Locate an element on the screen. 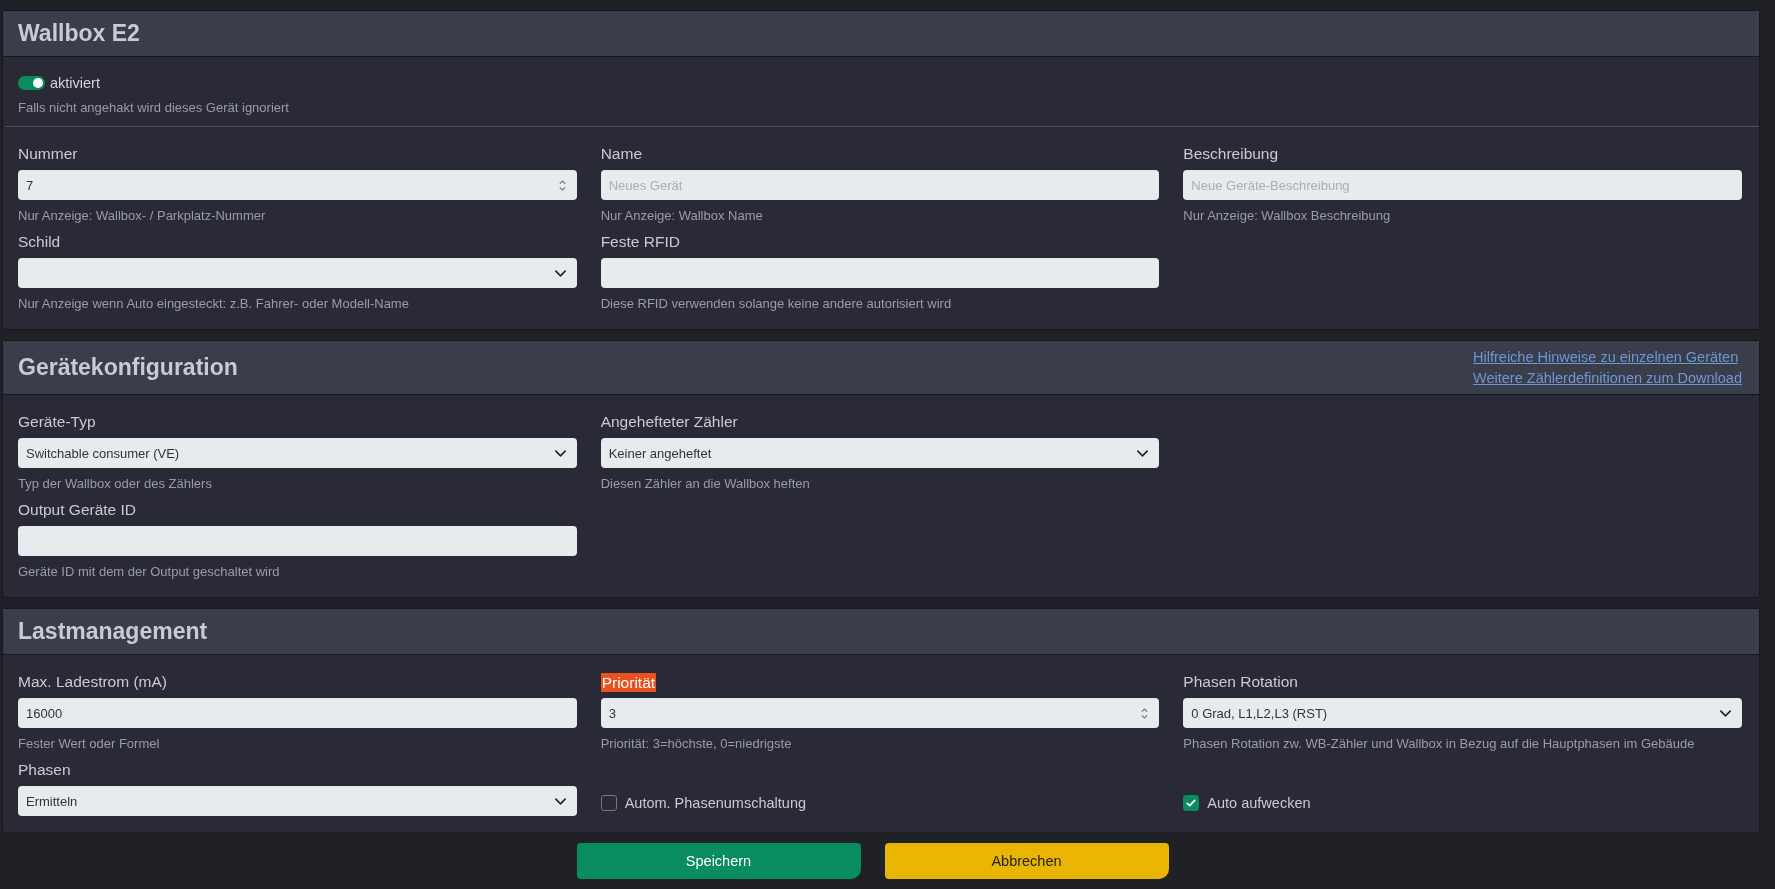 This screenshot has width=1775, height=889. section-title: Lastmanagement is located at coordinates (113, 631).